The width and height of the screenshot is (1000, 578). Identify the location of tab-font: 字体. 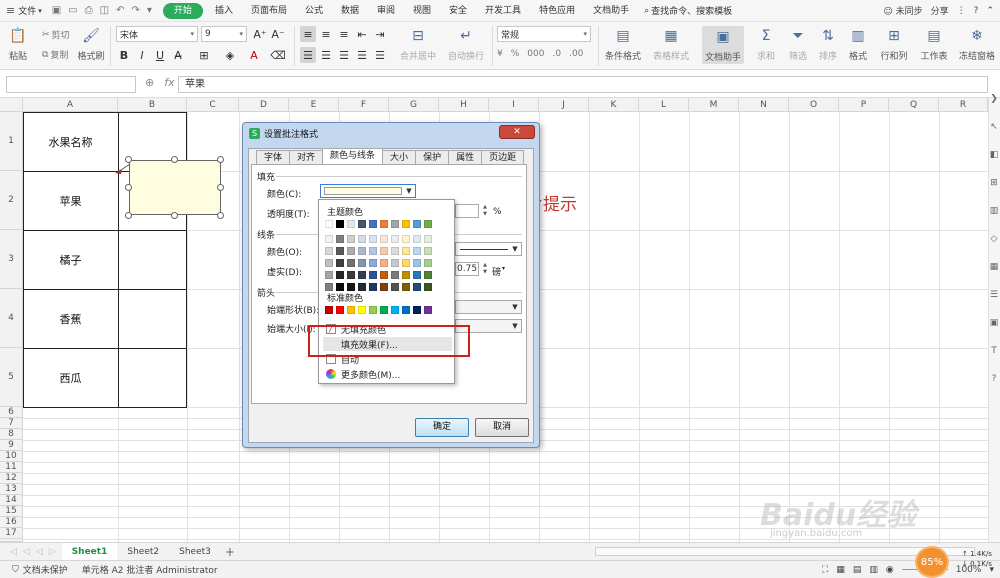
(273, 157).